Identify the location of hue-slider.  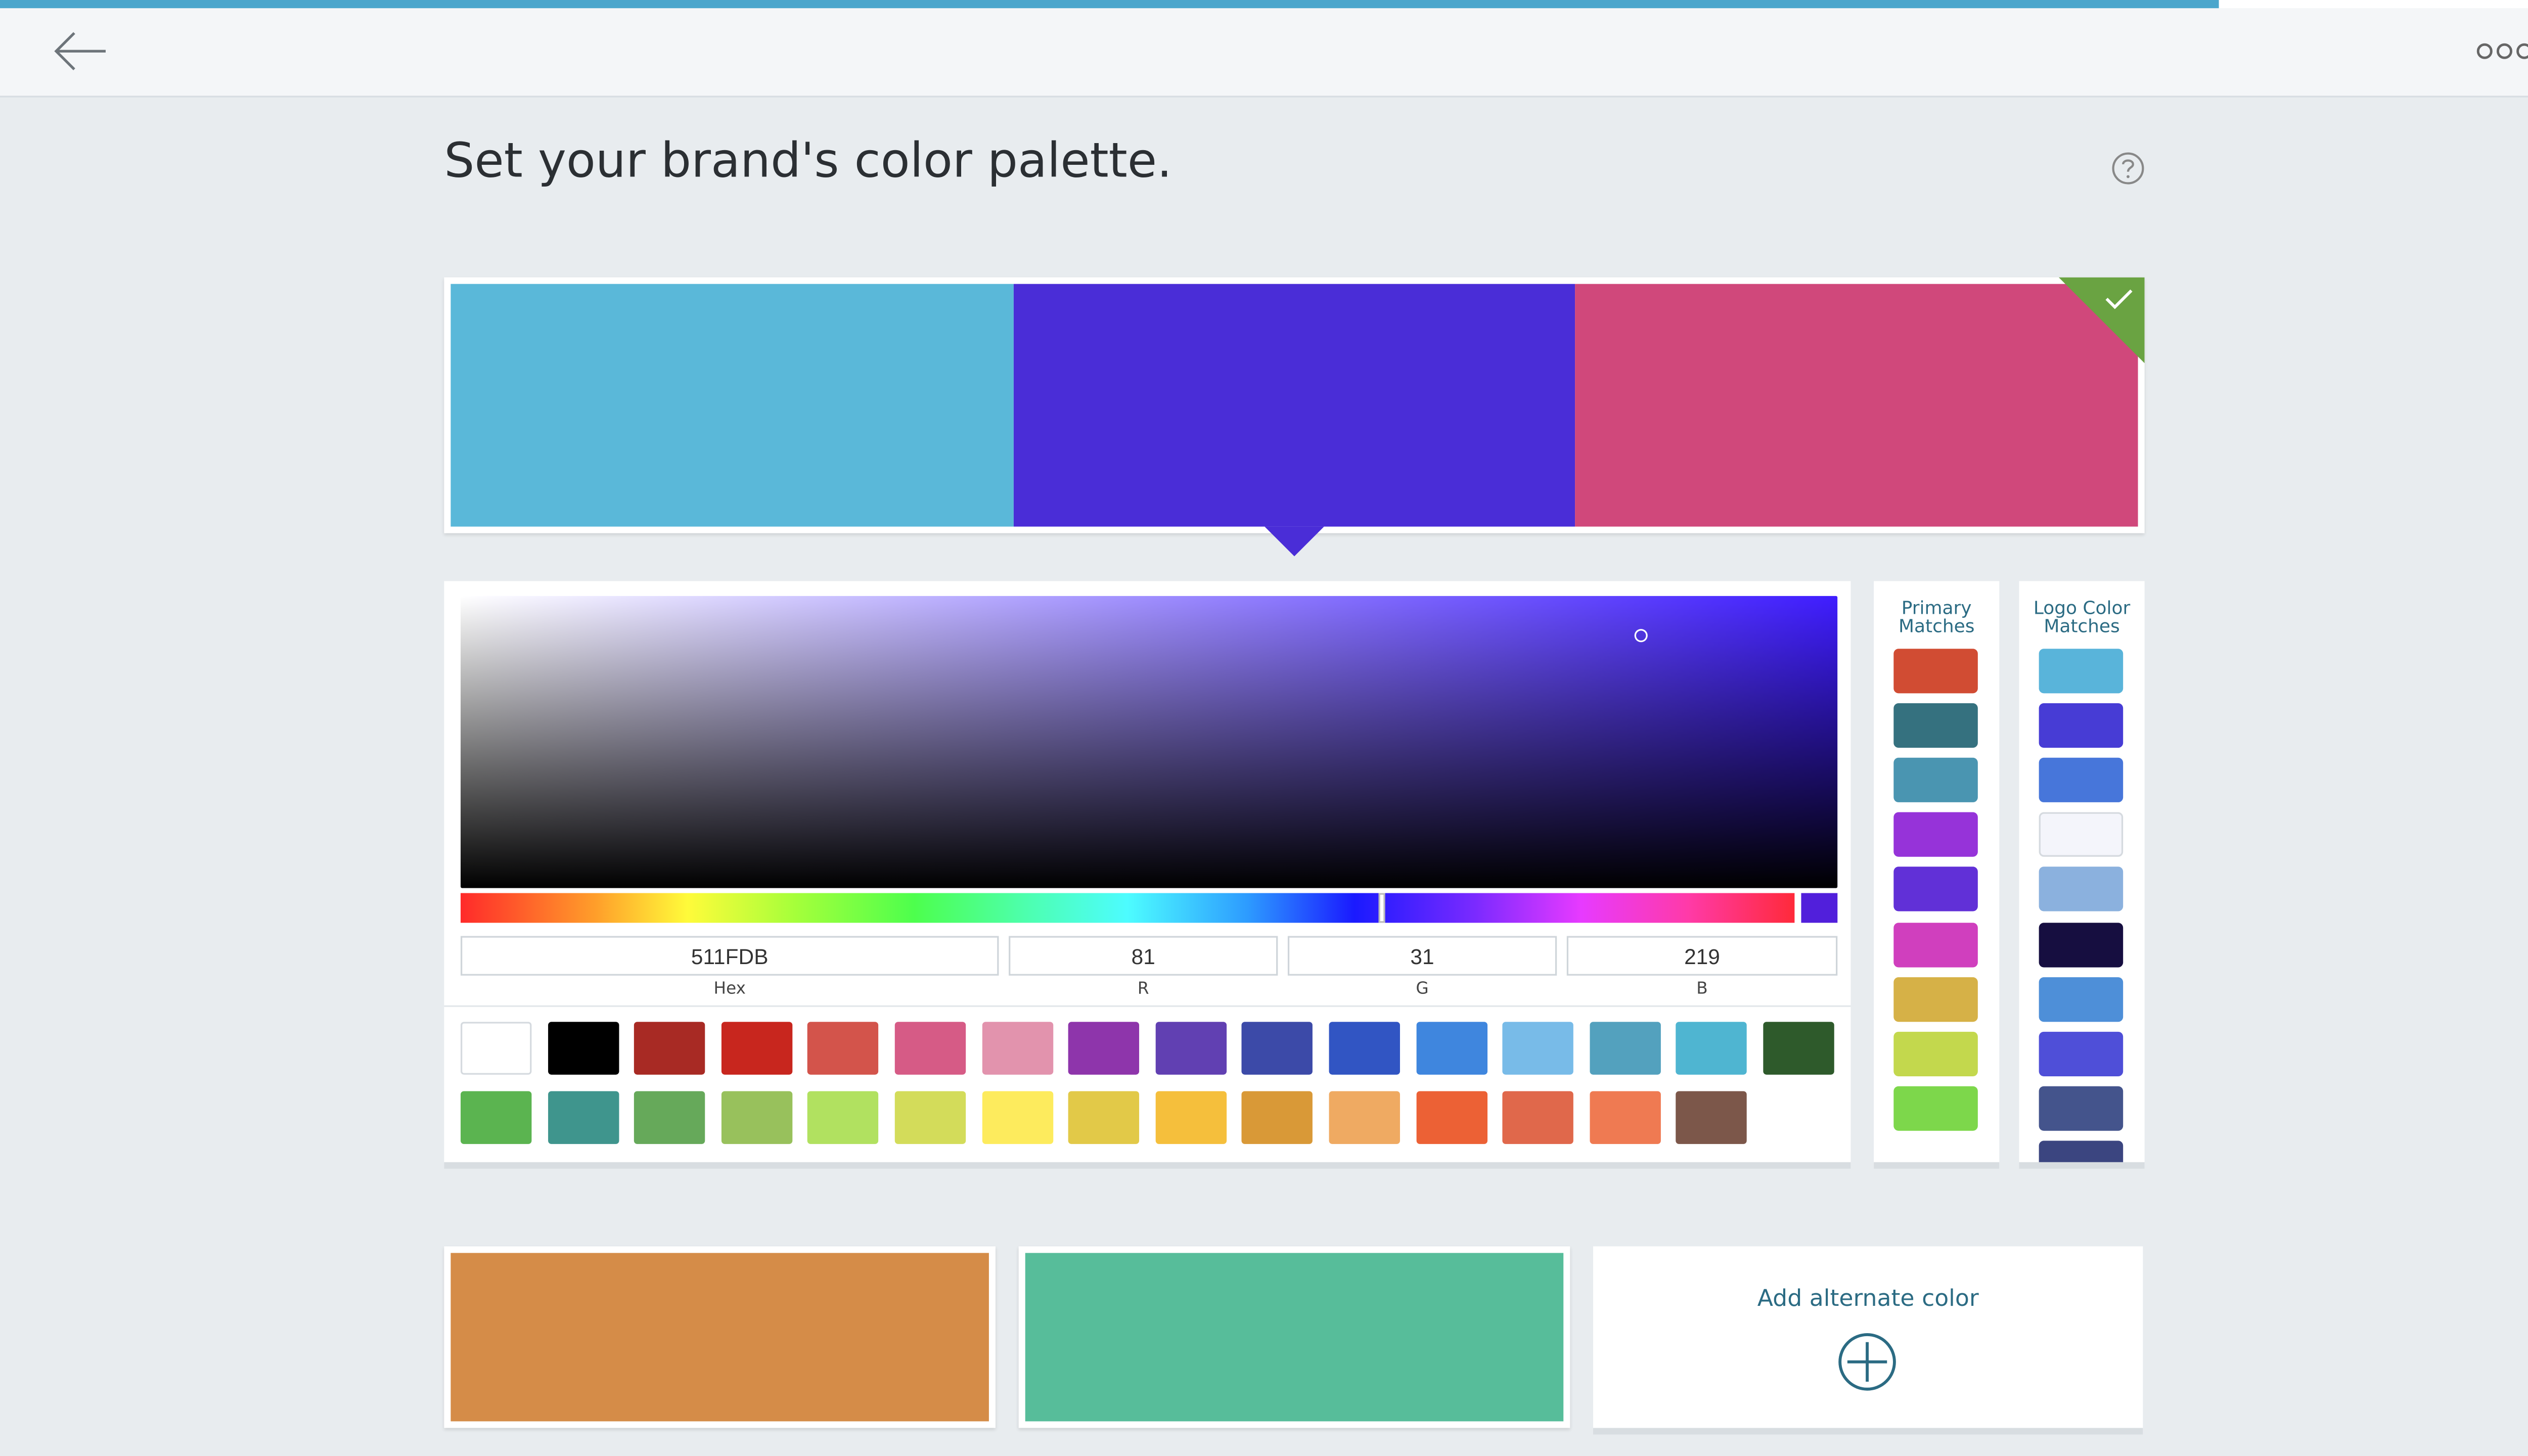
(1128, 908).